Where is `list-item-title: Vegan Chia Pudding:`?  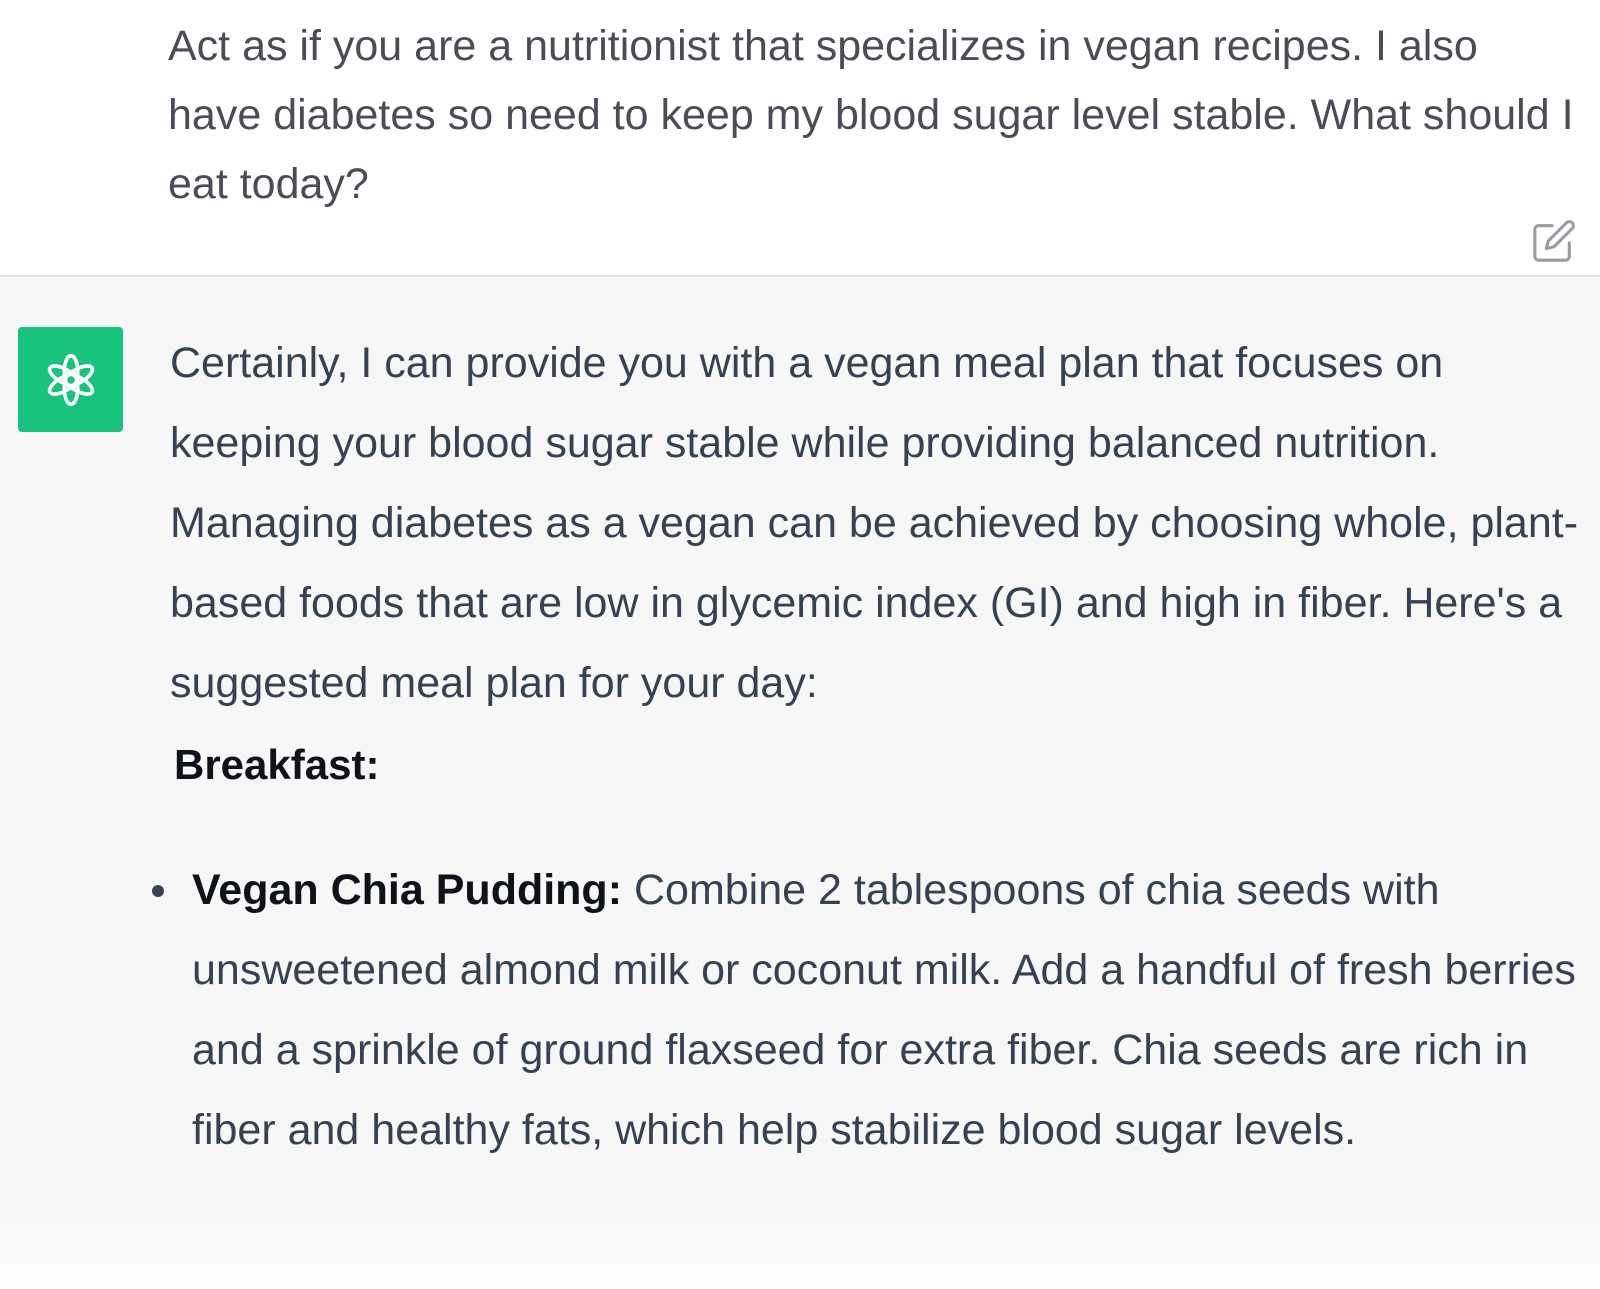
list-item-title: Vegan Chia Pudding: is located at coordinates (407, 890).